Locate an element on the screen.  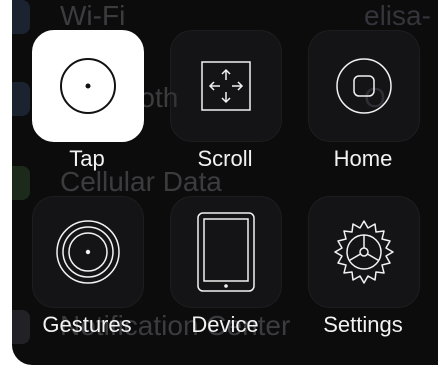
scroll-arrows-icon is located at coordinates (226, 86).